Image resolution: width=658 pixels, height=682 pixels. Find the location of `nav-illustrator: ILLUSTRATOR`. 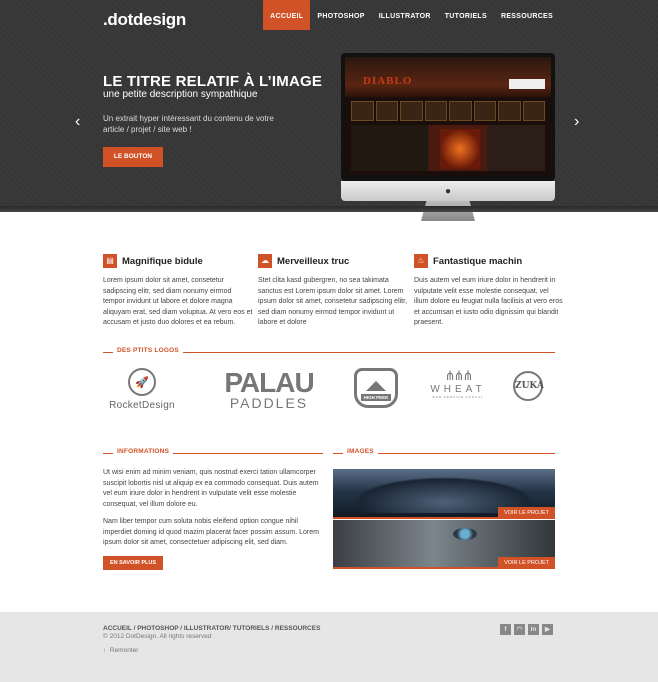

nav-illustrator: ILLUSTRATOR is located at coordinates (405, 15).